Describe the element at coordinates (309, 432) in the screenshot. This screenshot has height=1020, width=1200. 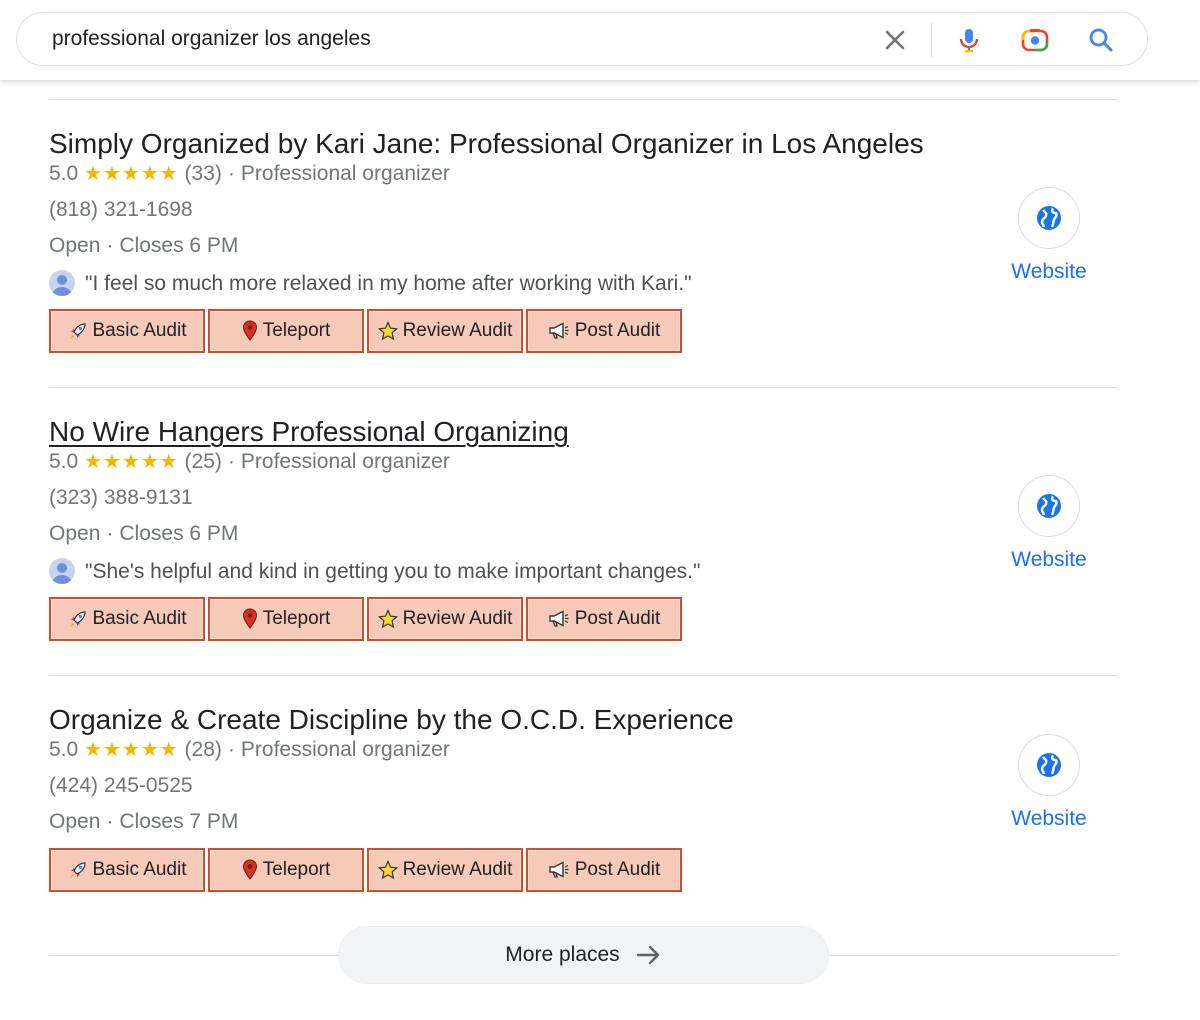
I see `place-title: No Wire Hangers Professional Organizing` at that location.